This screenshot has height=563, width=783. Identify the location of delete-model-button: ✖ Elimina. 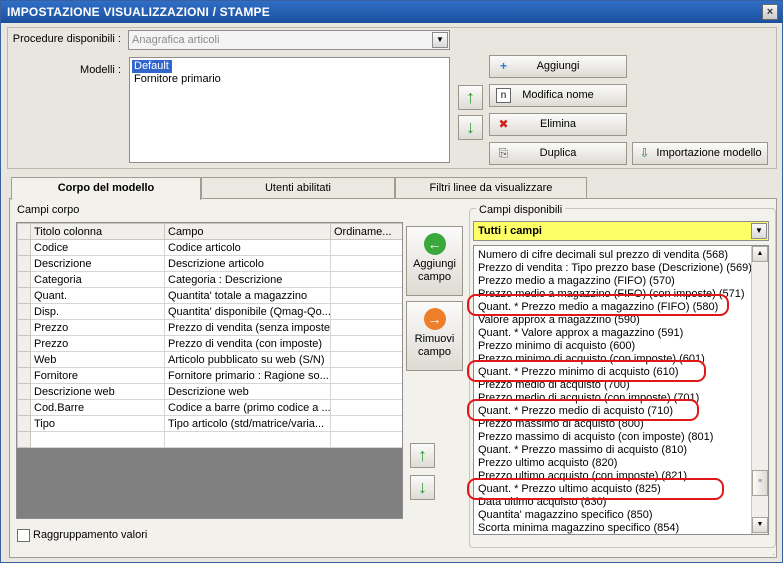
(558, 124).